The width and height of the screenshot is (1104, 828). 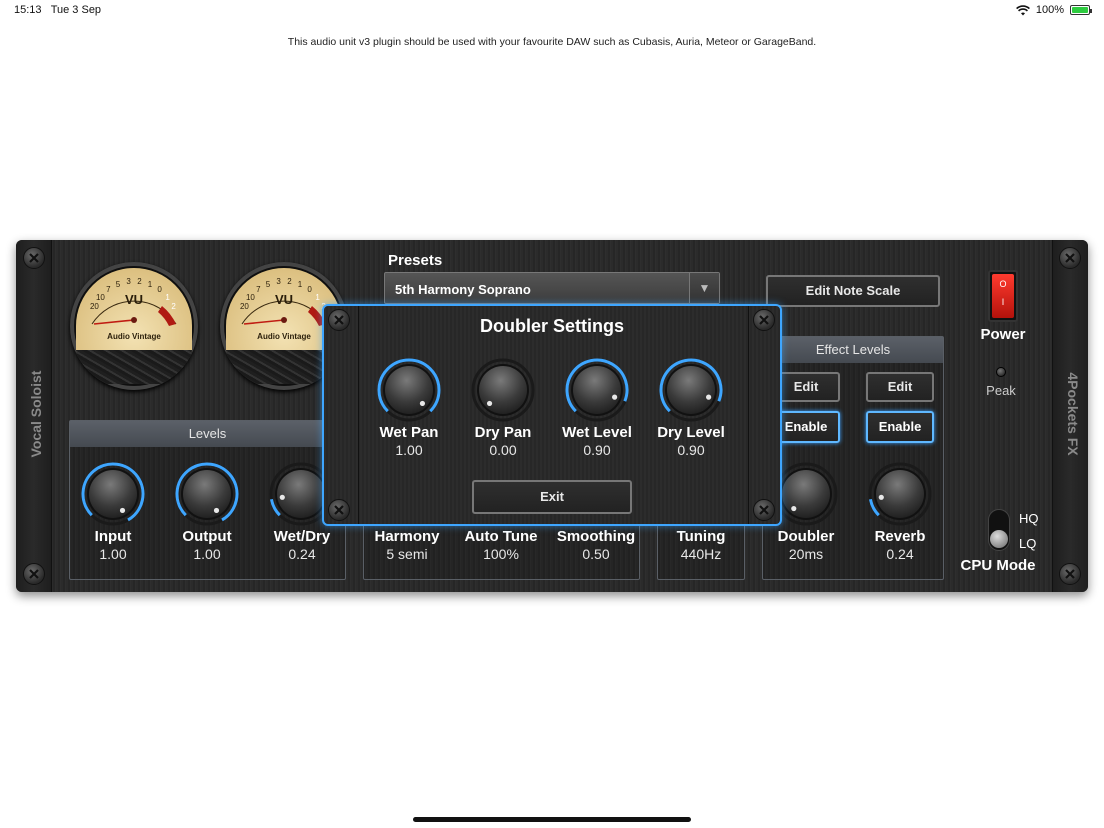 I want to click on input-label: Input, so click(x=113, y=536).